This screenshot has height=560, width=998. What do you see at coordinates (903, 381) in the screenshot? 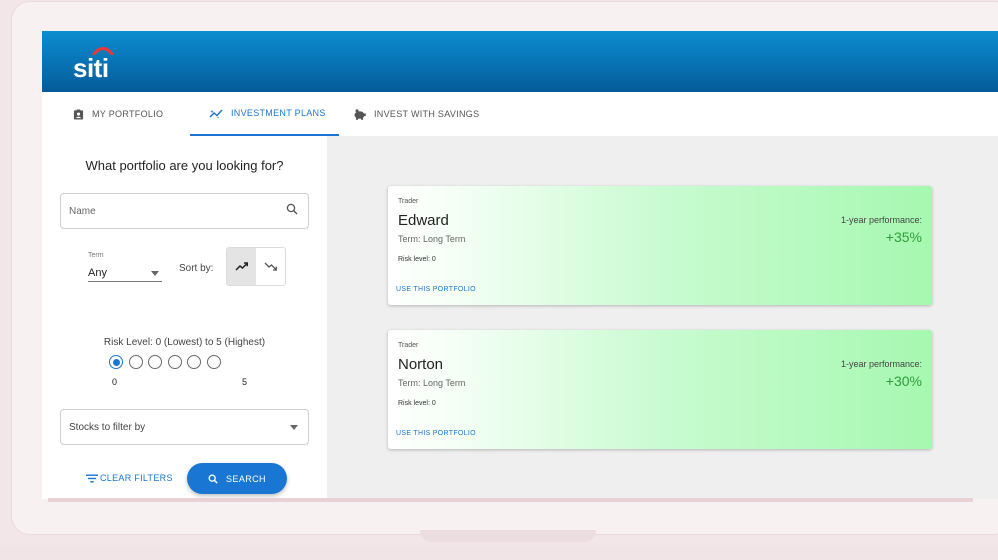
I see `card-performance-value: +30%` at bounding box center [903, 381].